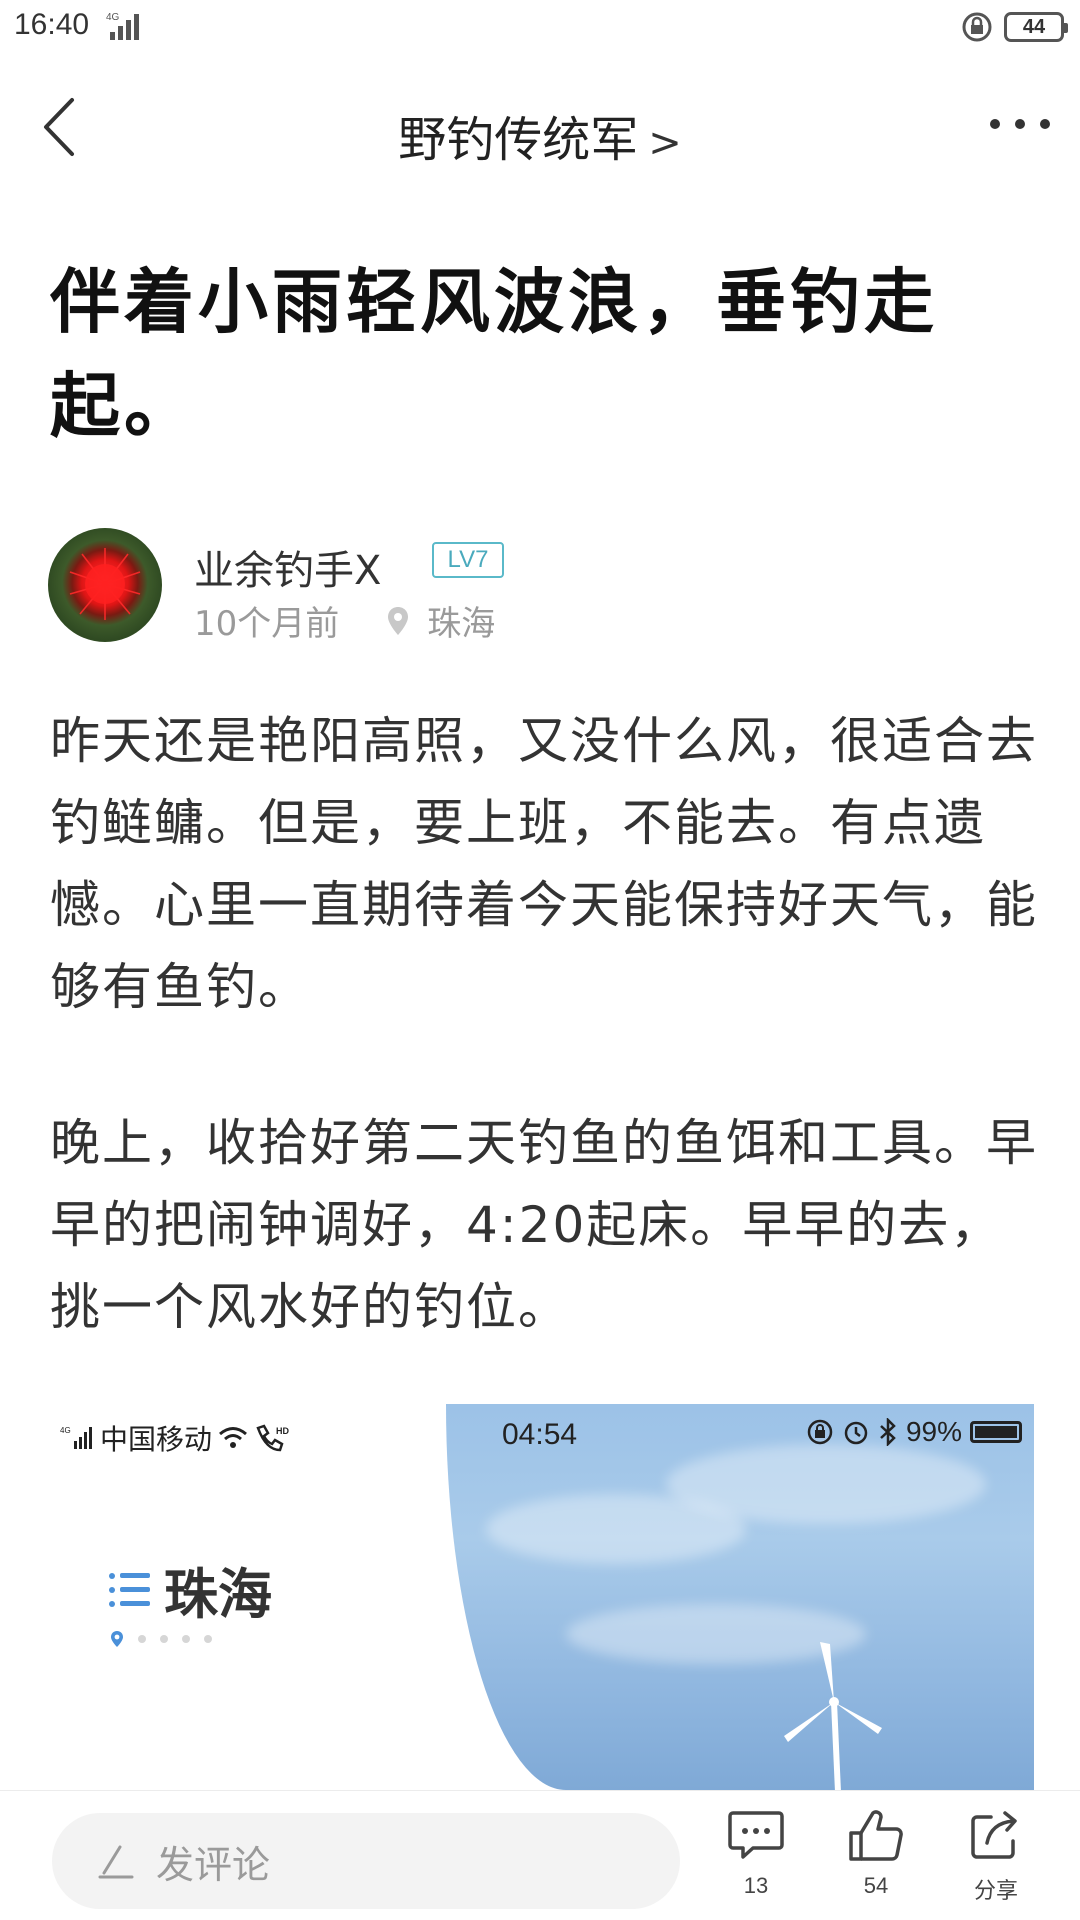 This screenshot has height=1920, width=1080. Describe the element at coordinates (461, 624) in the screenshot. I see `post-location: 珠海` at that location.